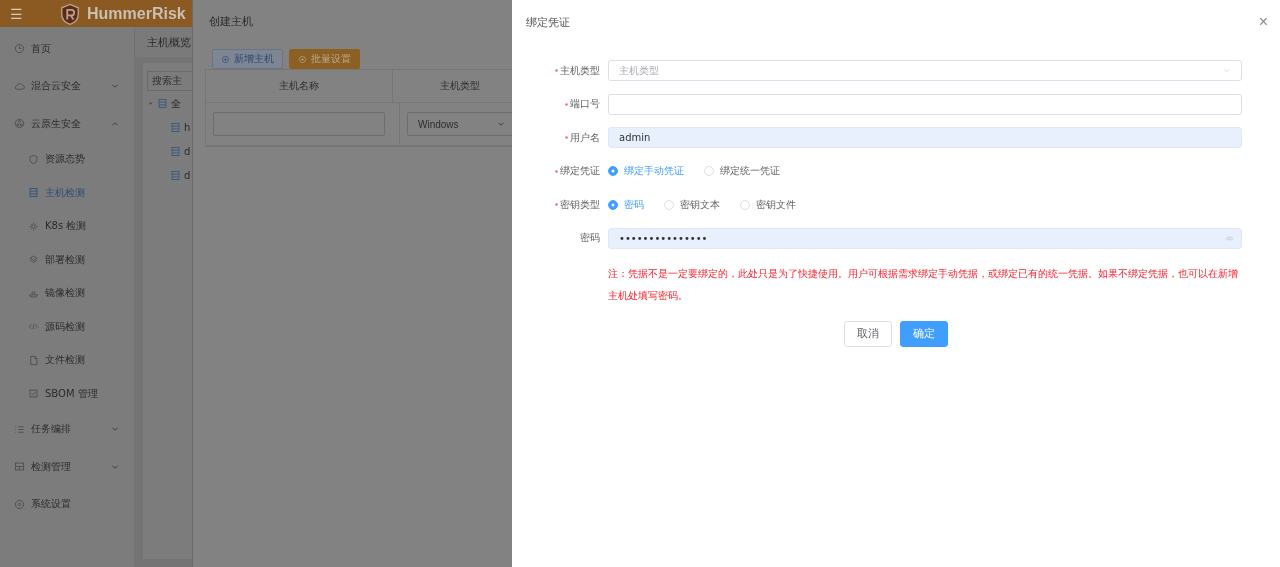 The width and height of the screenshot is (1280, 567). I want to click on sidebar-item: 主机检测, so click(67, 193).